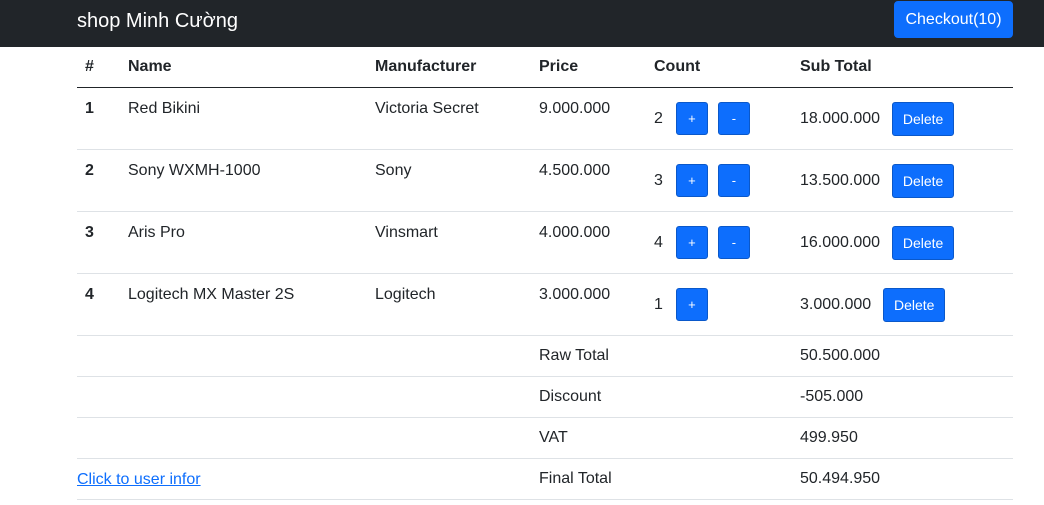 Image resolution: width=1044 pixels, height=505 pixels. I want to click on user-info-link: Click to user infor, so click(139, 480).